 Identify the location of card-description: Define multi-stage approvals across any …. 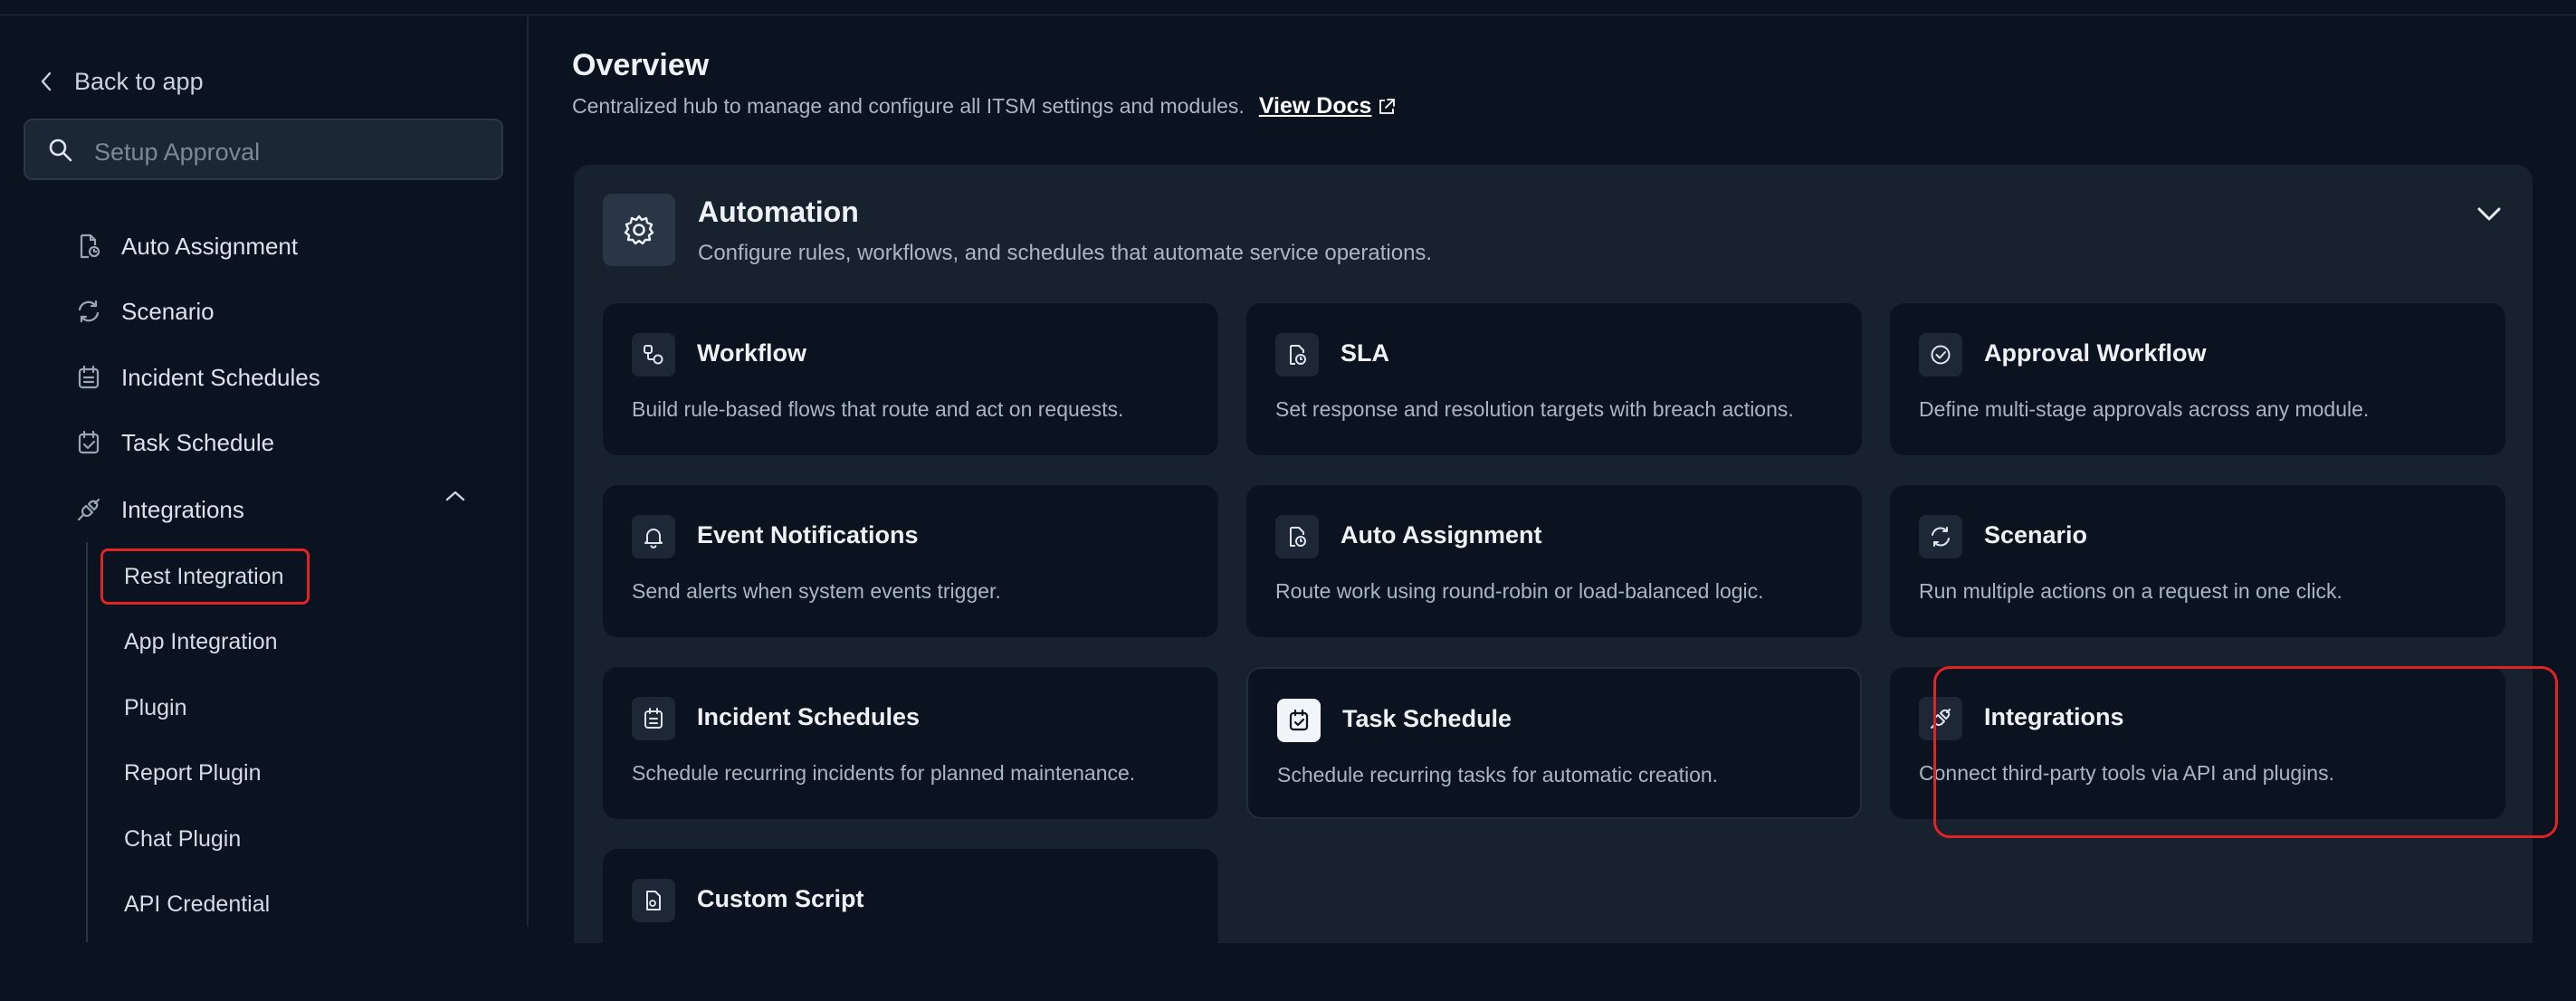
(2144, 409).